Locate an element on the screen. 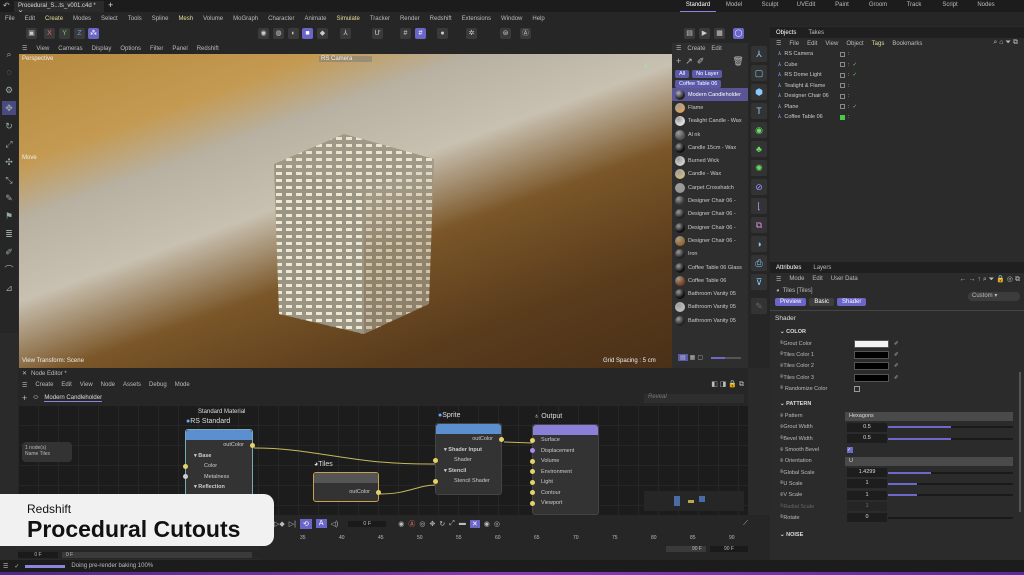  attr-menu-mode: Mode is located at coordinates (796, 279).